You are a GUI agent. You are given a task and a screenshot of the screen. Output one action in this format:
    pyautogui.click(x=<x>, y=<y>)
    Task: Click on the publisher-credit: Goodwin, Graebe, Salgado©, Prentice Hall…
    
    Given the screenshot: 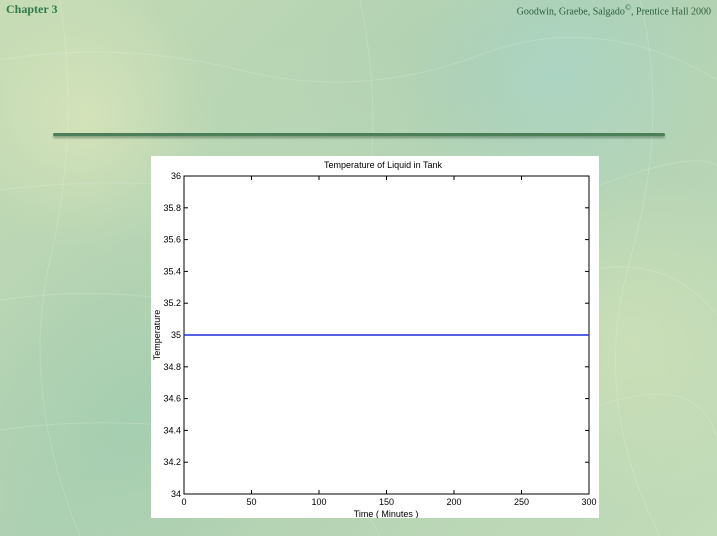 What is the action you would take?
    pyautogui.click(x=614, y=10)
    